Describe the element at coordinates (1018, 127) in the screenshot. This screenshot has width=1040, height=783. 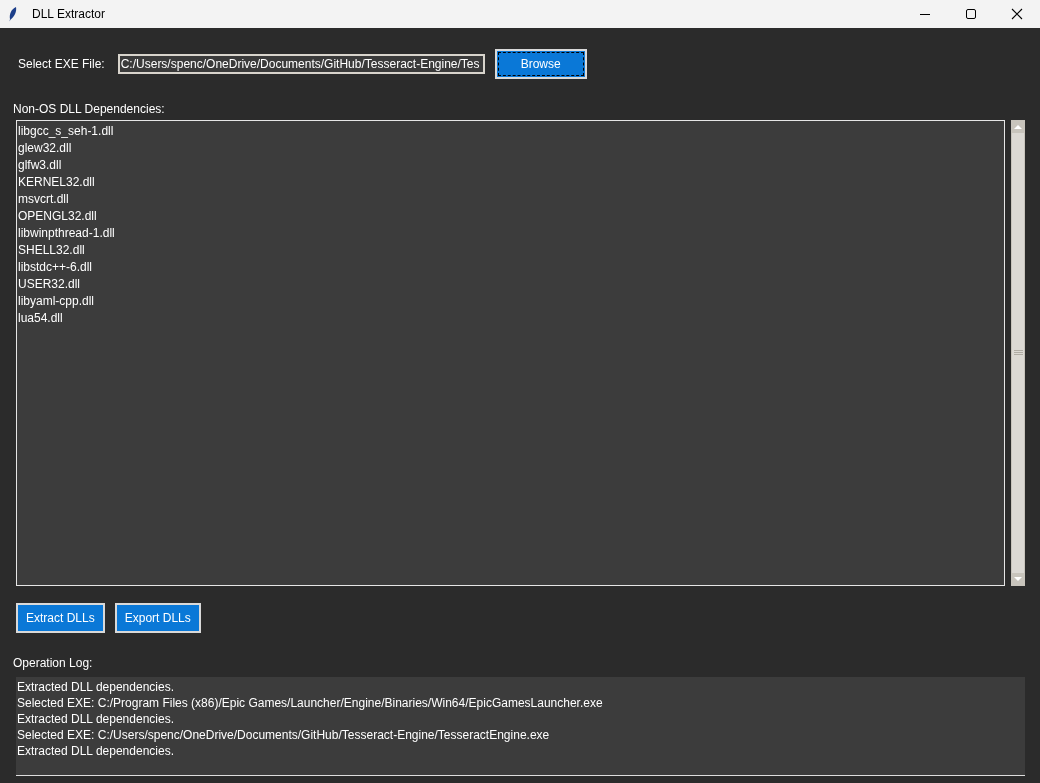
I see `scroll-up-icon` at that location.